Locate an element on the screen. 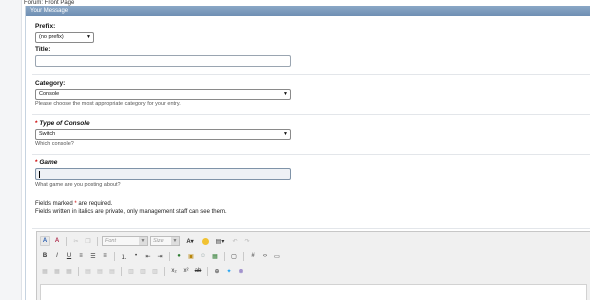 This screenshot has width=590, height=300. php-icon: ▭ is located at coordinates (277, 256).